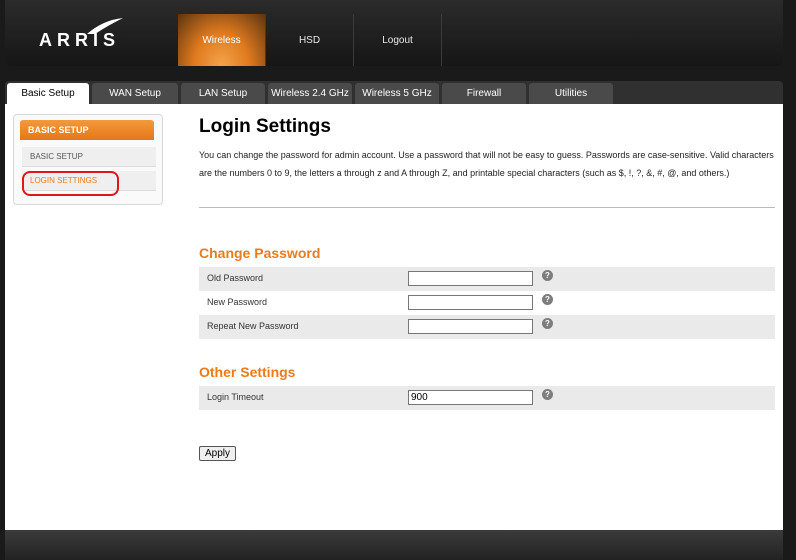  I want to click on repeat-password-label: Repeat New Password, so click(253, 326).